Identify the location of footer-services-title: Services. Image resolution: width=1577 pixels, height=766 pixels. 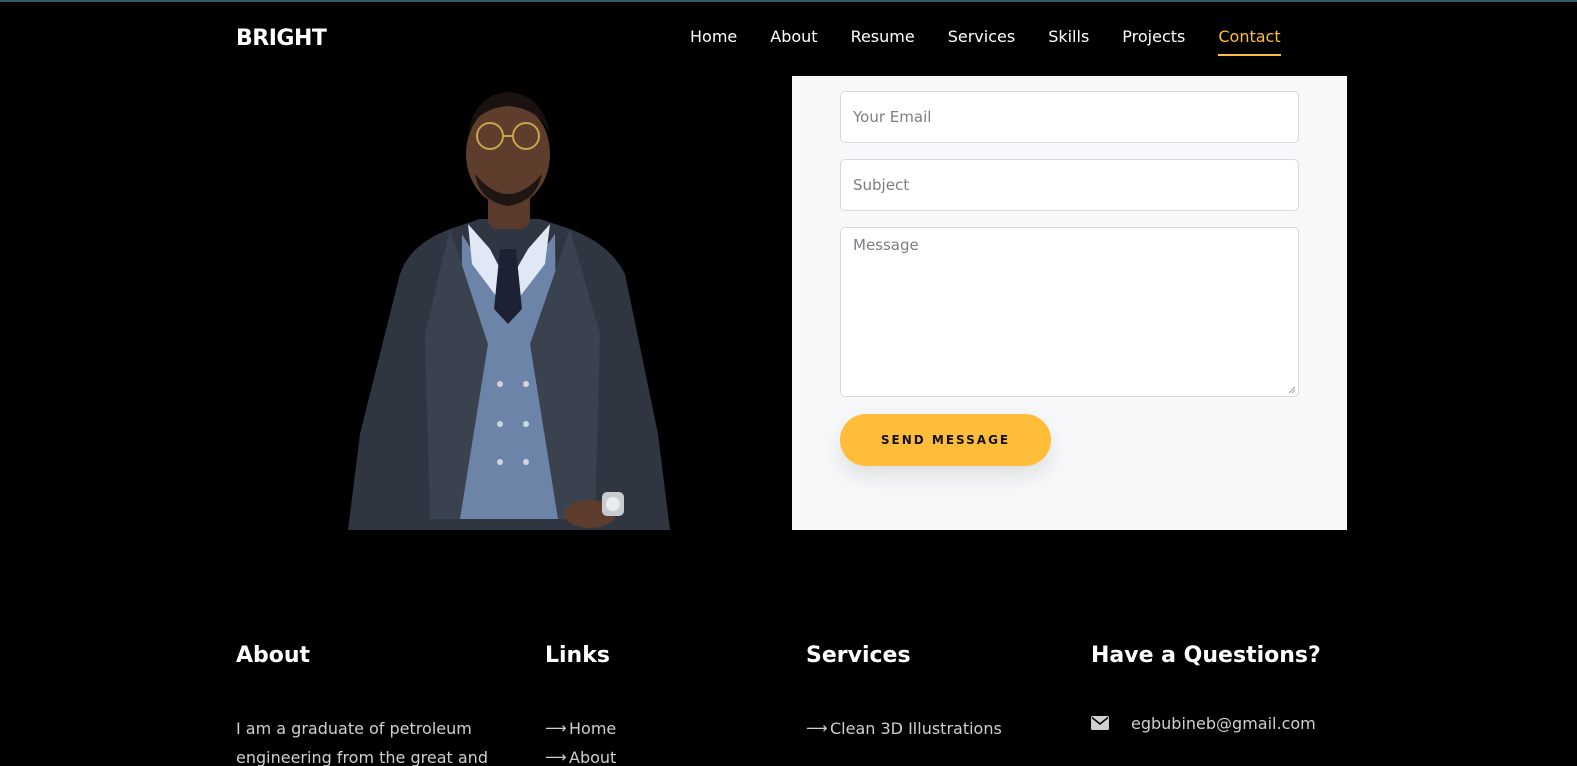
(858, 655).